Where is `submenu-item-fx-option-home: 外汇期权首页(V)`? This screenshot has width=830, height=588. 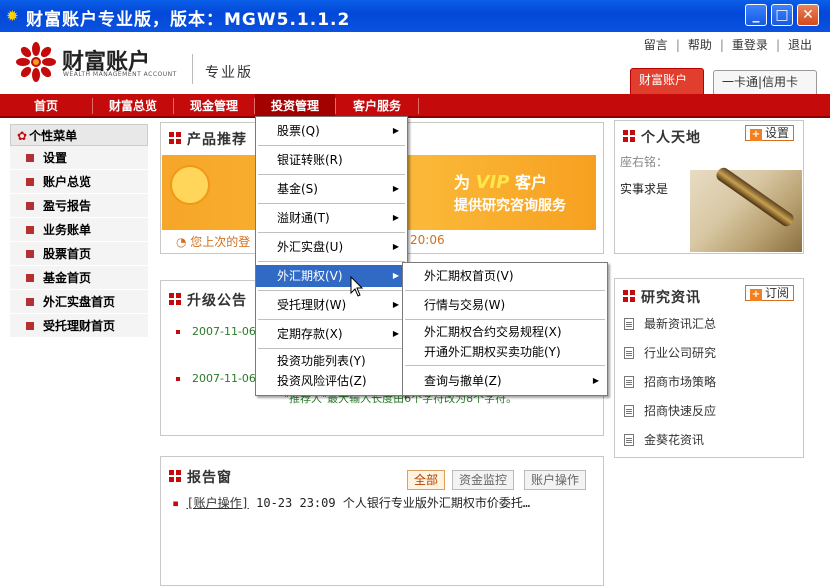 submenu-item-fx-option-home: 外汇期权首页(V) is located at coordinates (505, 276).